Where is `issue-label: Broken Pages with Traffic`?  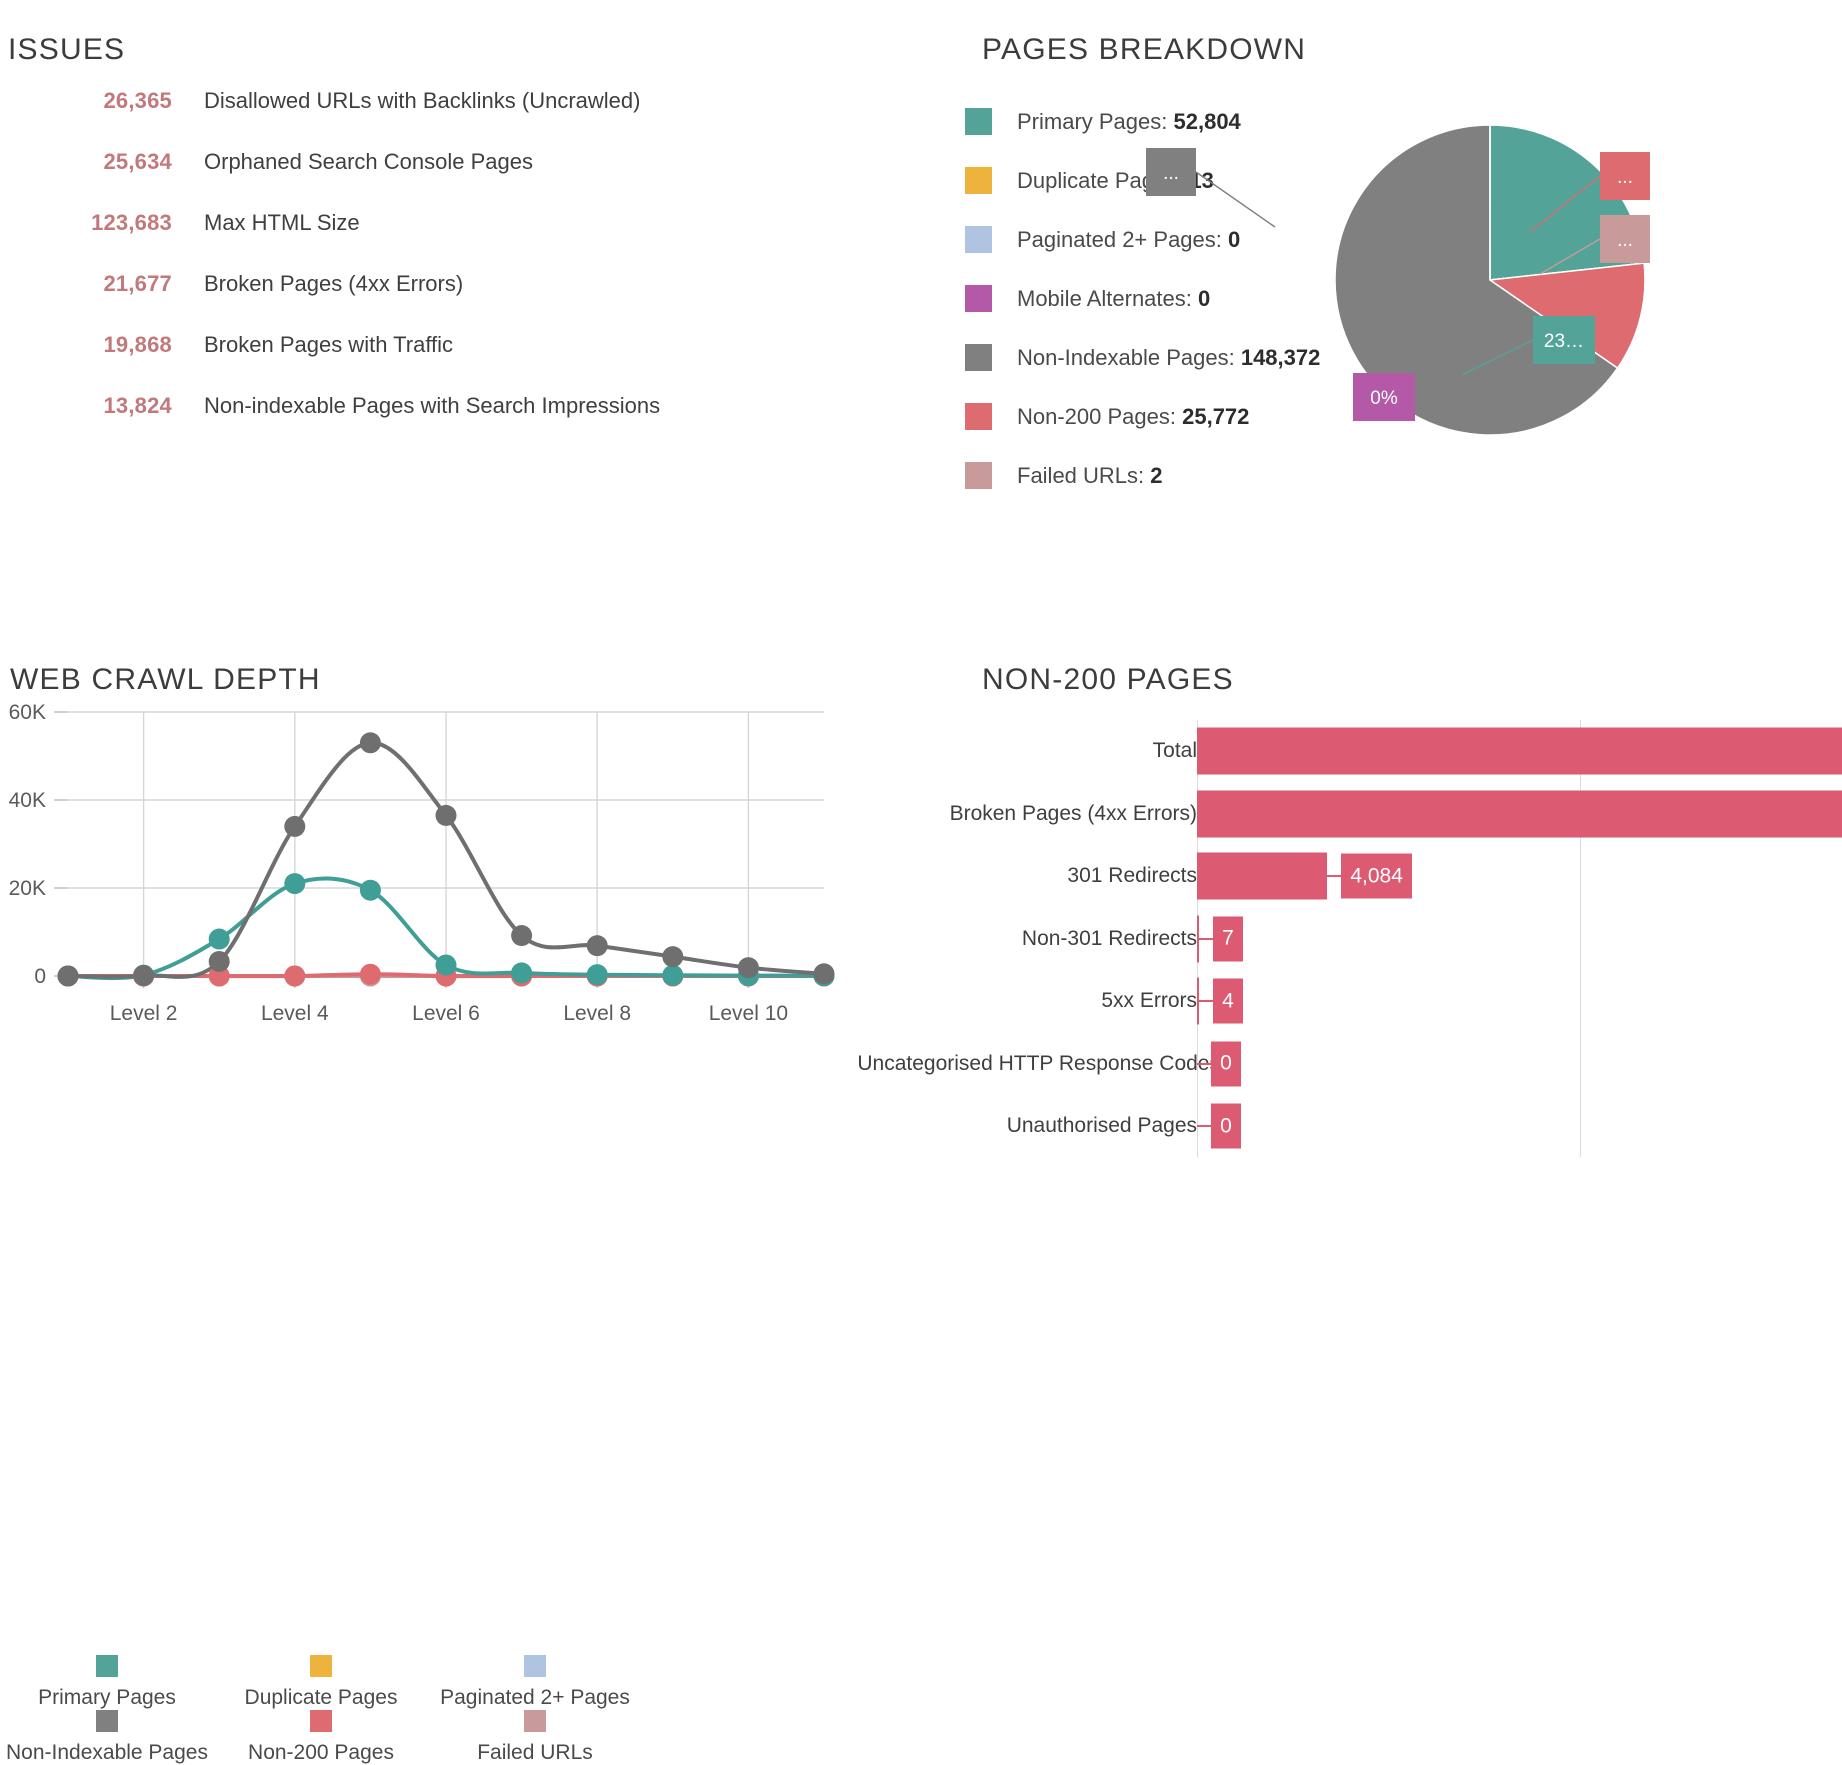 issue-label: Broken Pages with Traffic is located at coordinates (328, 345).